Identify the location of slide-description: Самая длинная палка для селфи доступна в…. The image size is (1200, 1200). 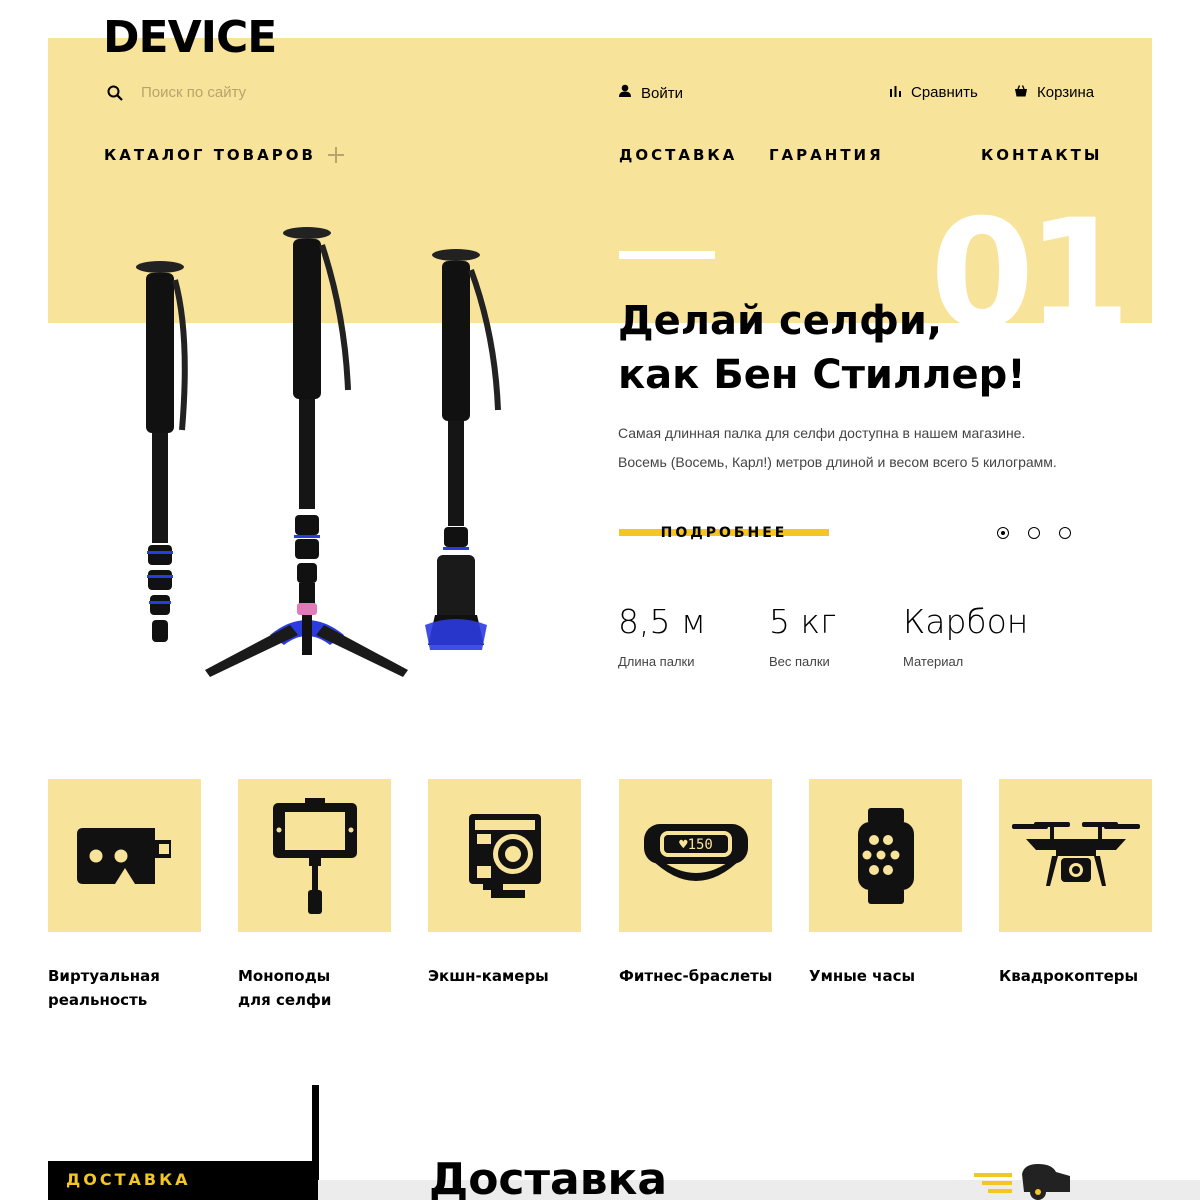
(868, 448).